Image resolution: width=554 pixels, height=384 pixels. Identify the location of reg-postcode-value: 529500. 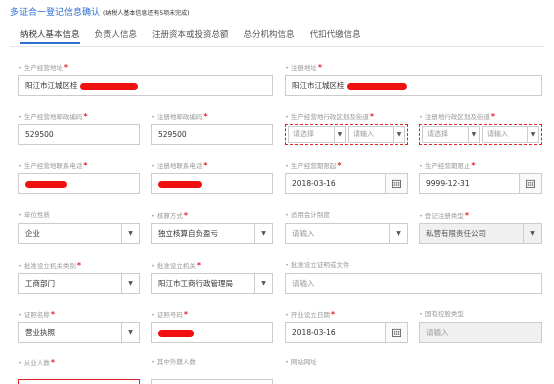
(172, 134).